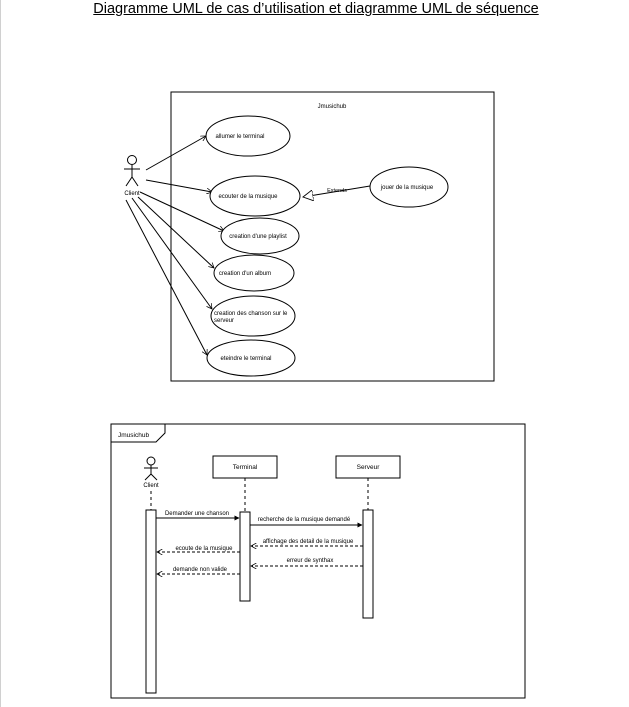 This screenshot has width=629, height=707. I want to click on use-case-label: jouer de la musique, so click(407, 188).